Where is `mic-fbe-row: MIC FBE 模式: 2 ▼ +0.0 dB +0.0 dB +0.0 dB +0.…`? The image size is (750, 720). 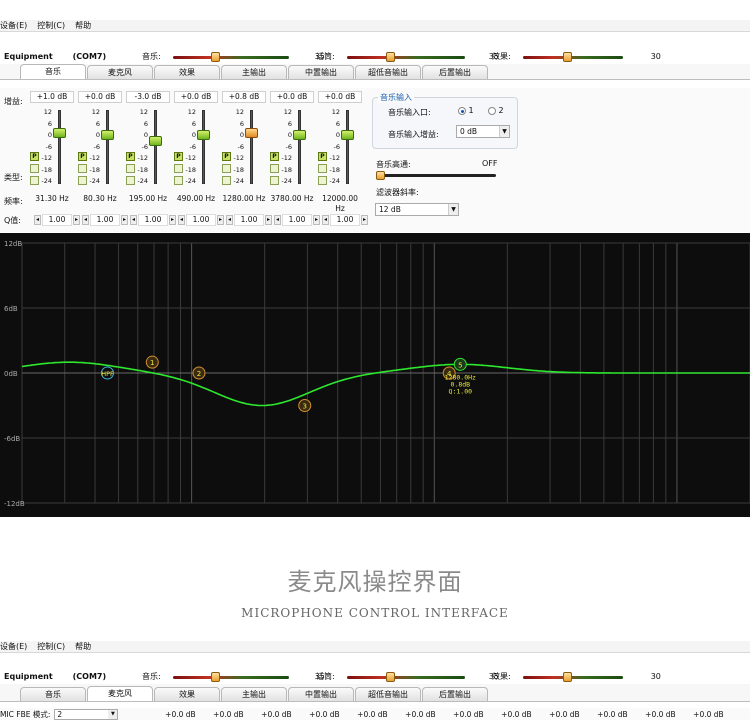
mic-fbe-row: MIC FBE 模式: 2 ▼ +0.0 dB +0.0 dB +0.0 dB +0.… is located at coordinates (375, 714).